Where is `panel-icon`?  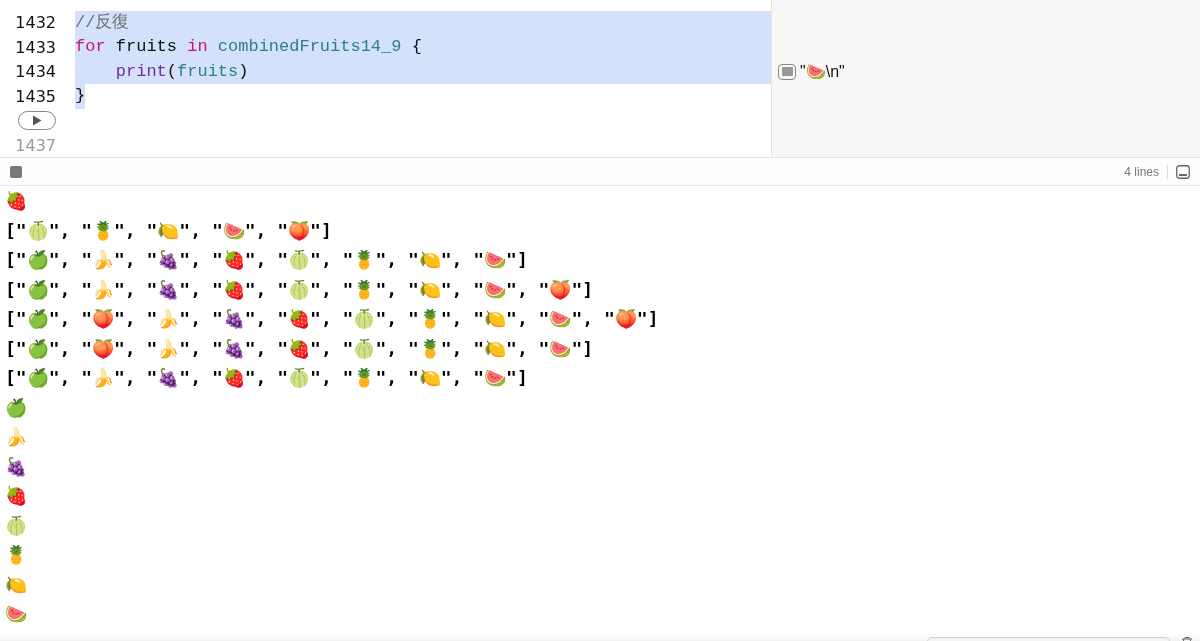 panel-icon is located at coordinates (1183, 171).